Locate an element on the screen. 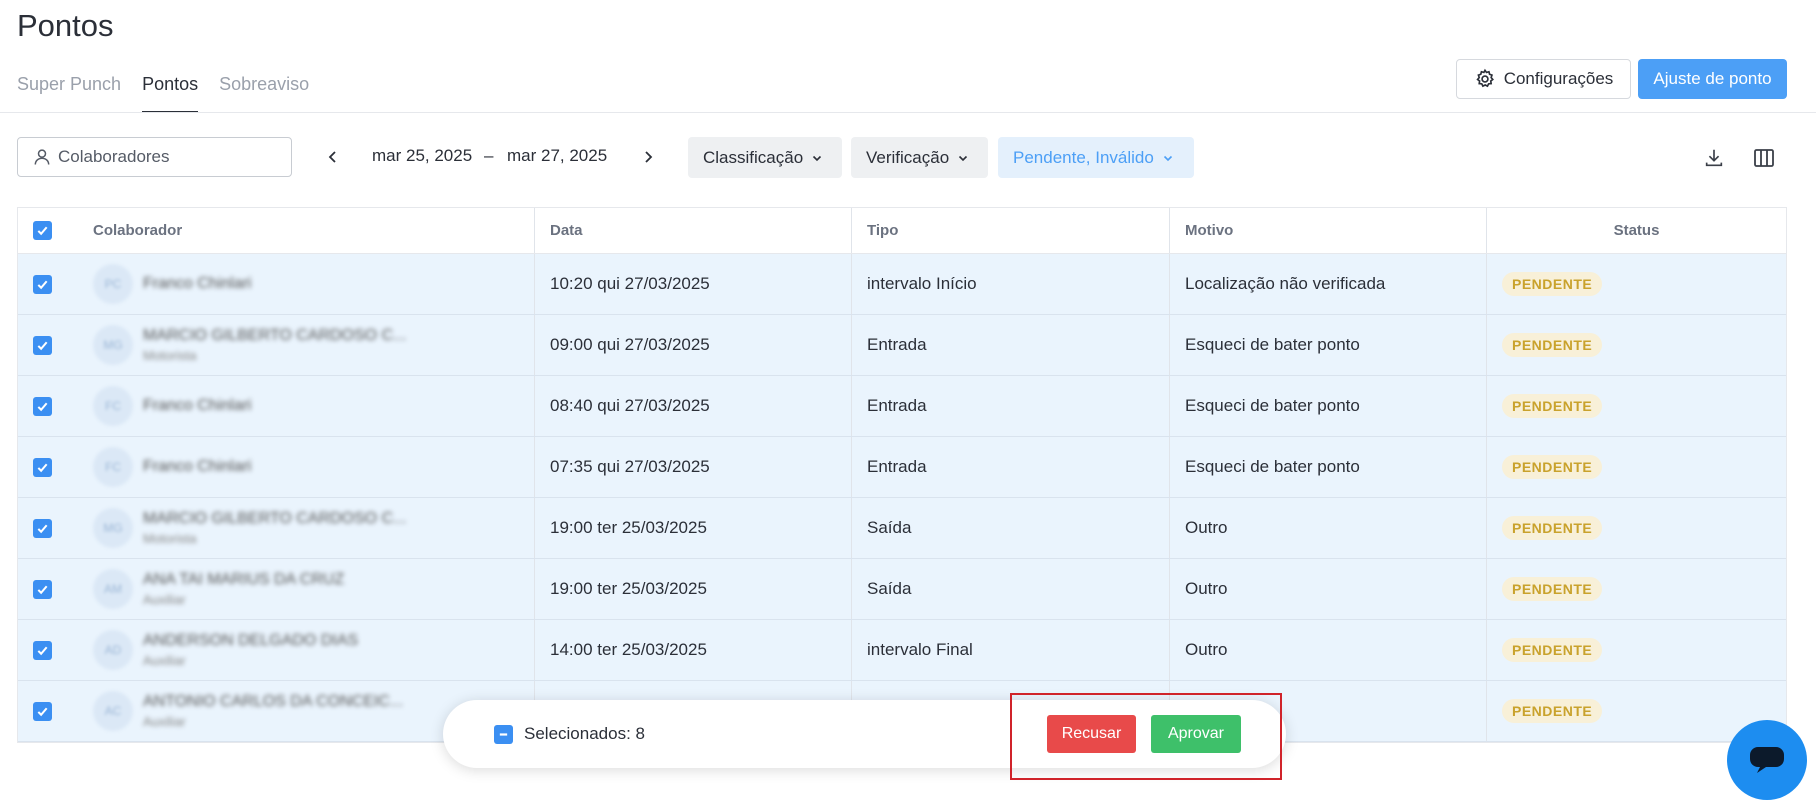  date-prev-button is located at coordinates (333, 157).